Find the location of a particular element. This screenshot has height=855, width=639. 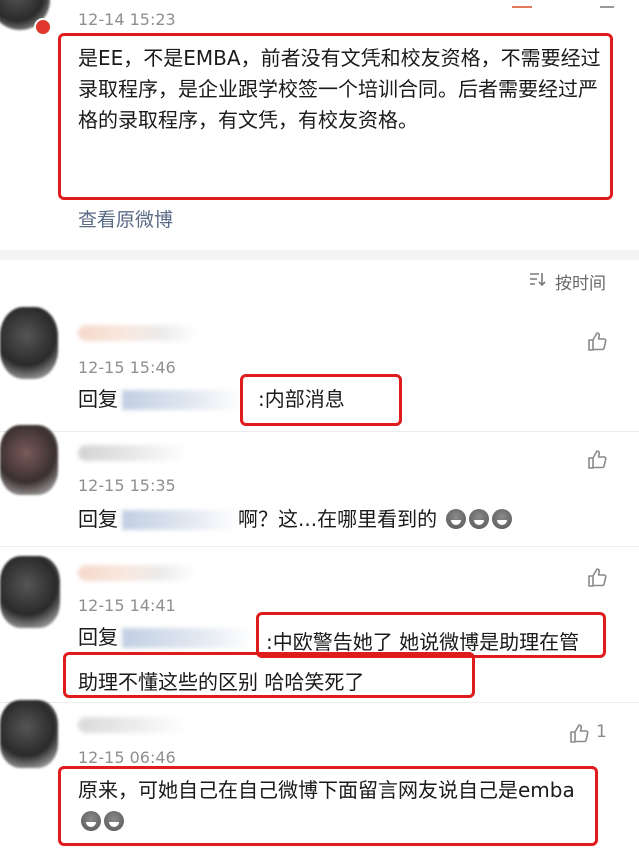

sort-label: 按时间 is located at coordinates (580, 281).